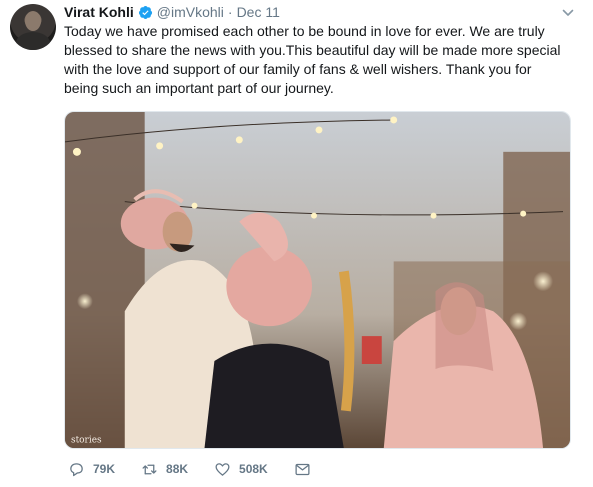 The width and height of the screenshot is (593, 487). What do you see at coordinates (86, 441) in the screenshot?
I see `media-watermark: stories` at bounding box center [86, 441].